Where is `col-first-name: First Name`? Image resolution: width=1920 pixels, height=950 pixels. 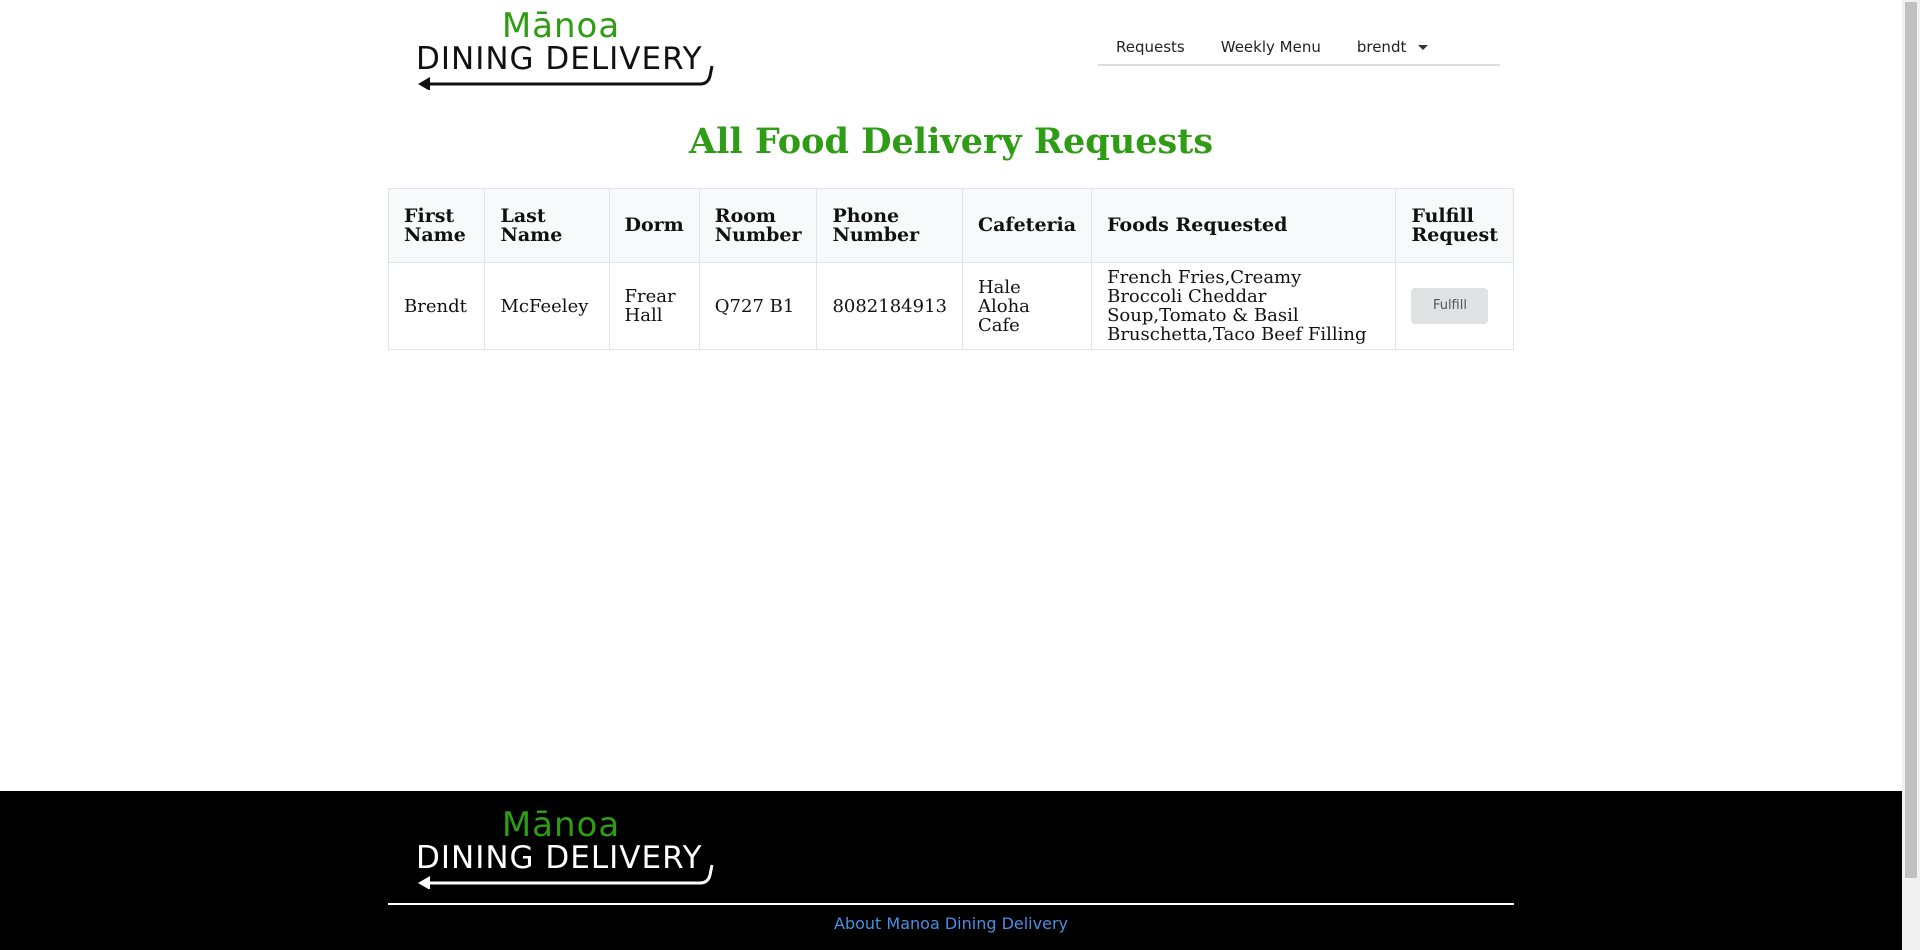
col-first-name: First Name is located at coordinates (436, 225).